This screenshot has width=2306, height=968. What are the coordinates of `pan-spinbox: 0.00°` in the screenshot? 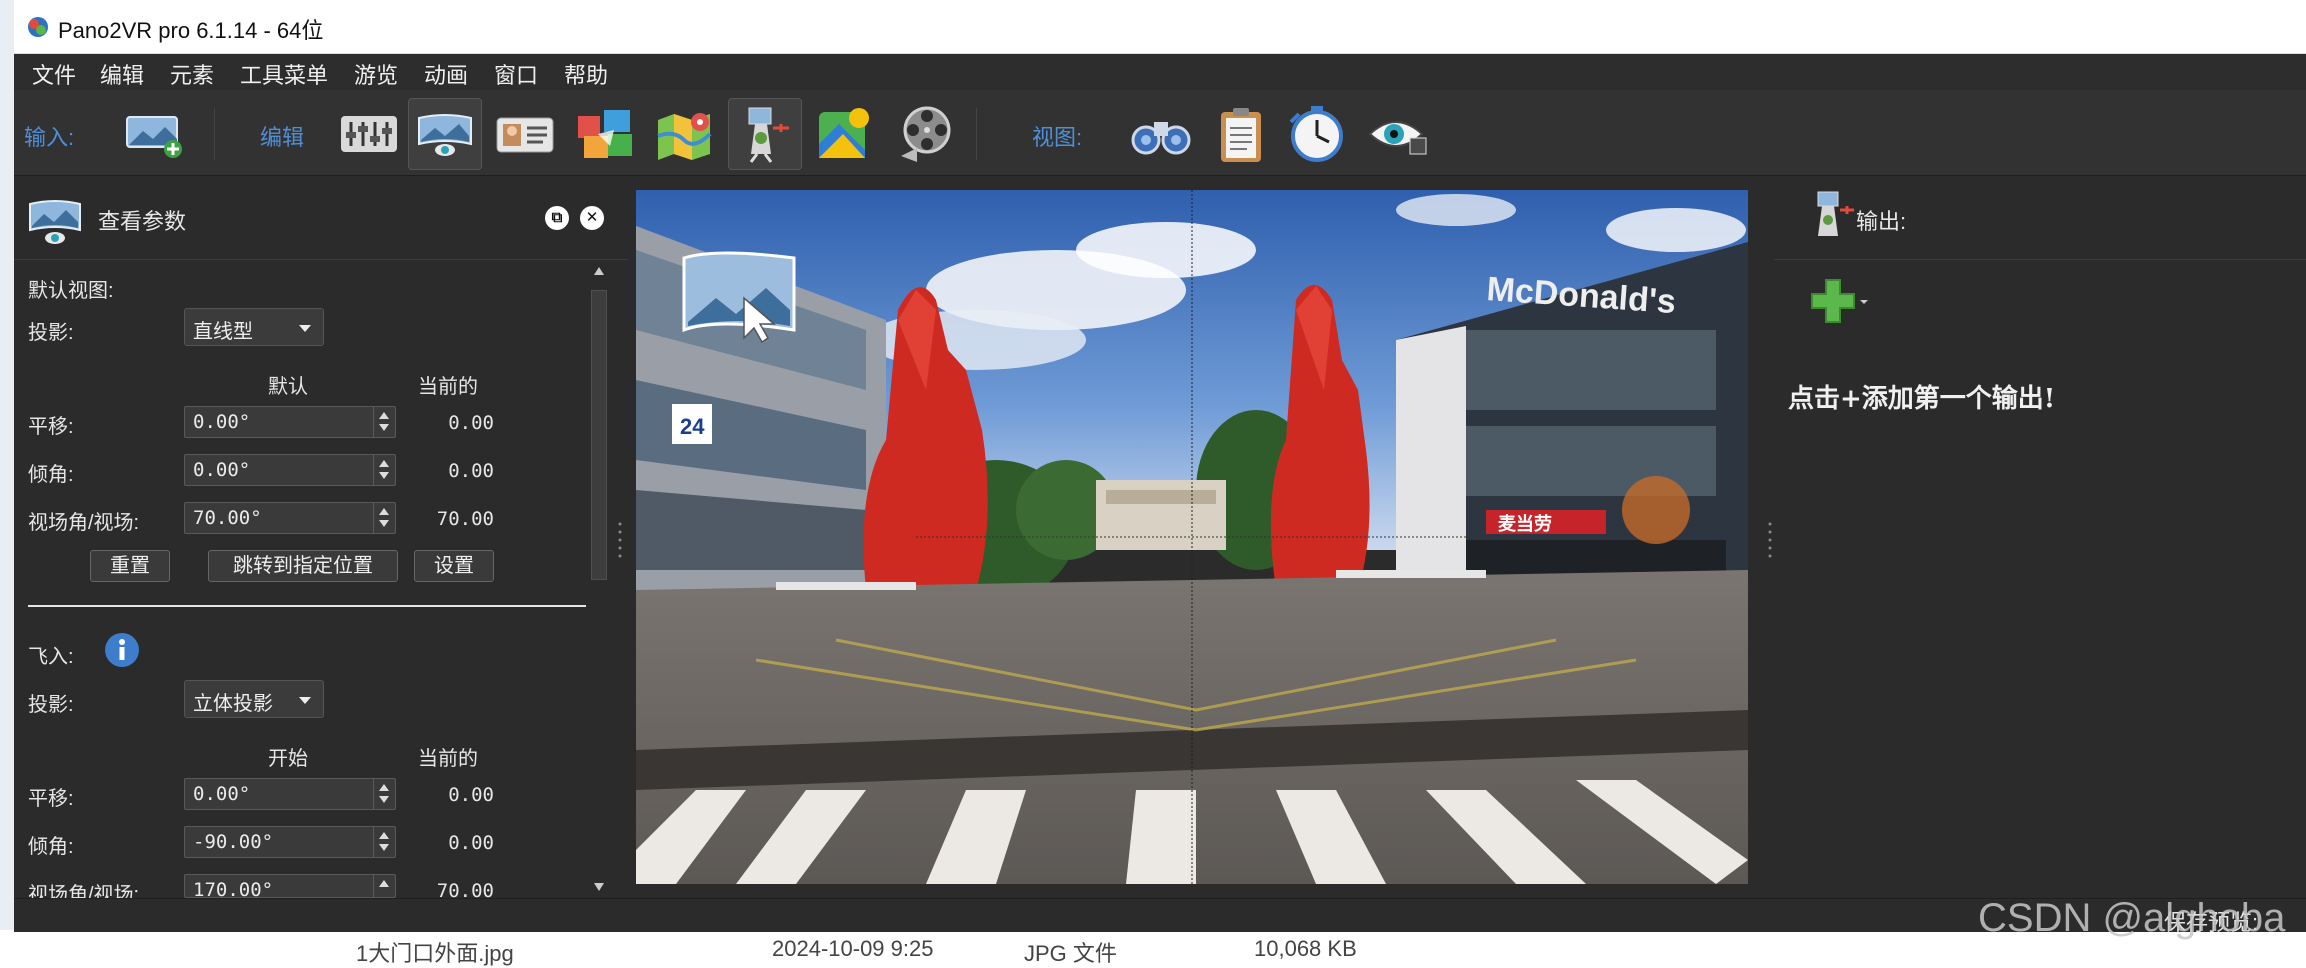 It's located at (290, 422).